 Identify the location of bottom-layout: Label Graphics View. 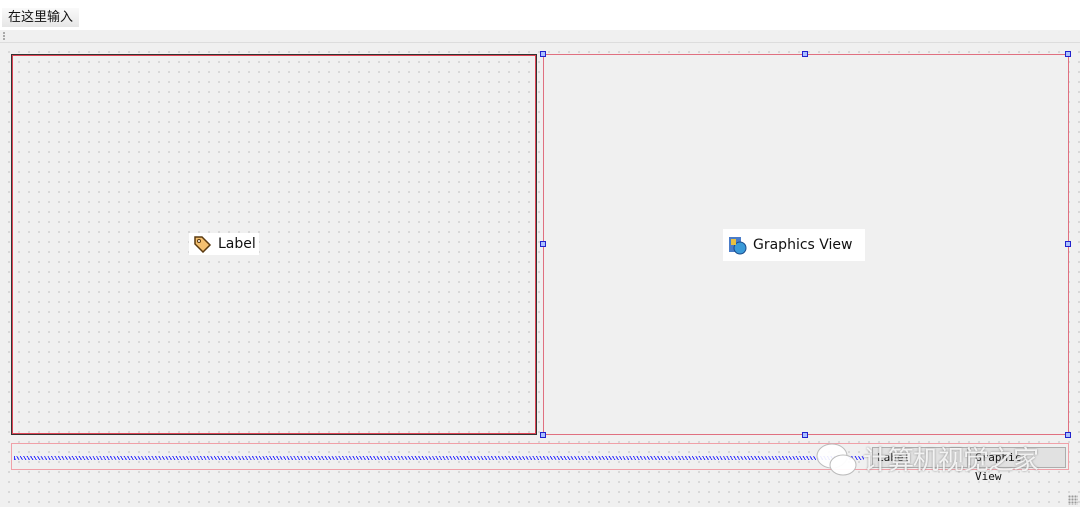
(540, 463).